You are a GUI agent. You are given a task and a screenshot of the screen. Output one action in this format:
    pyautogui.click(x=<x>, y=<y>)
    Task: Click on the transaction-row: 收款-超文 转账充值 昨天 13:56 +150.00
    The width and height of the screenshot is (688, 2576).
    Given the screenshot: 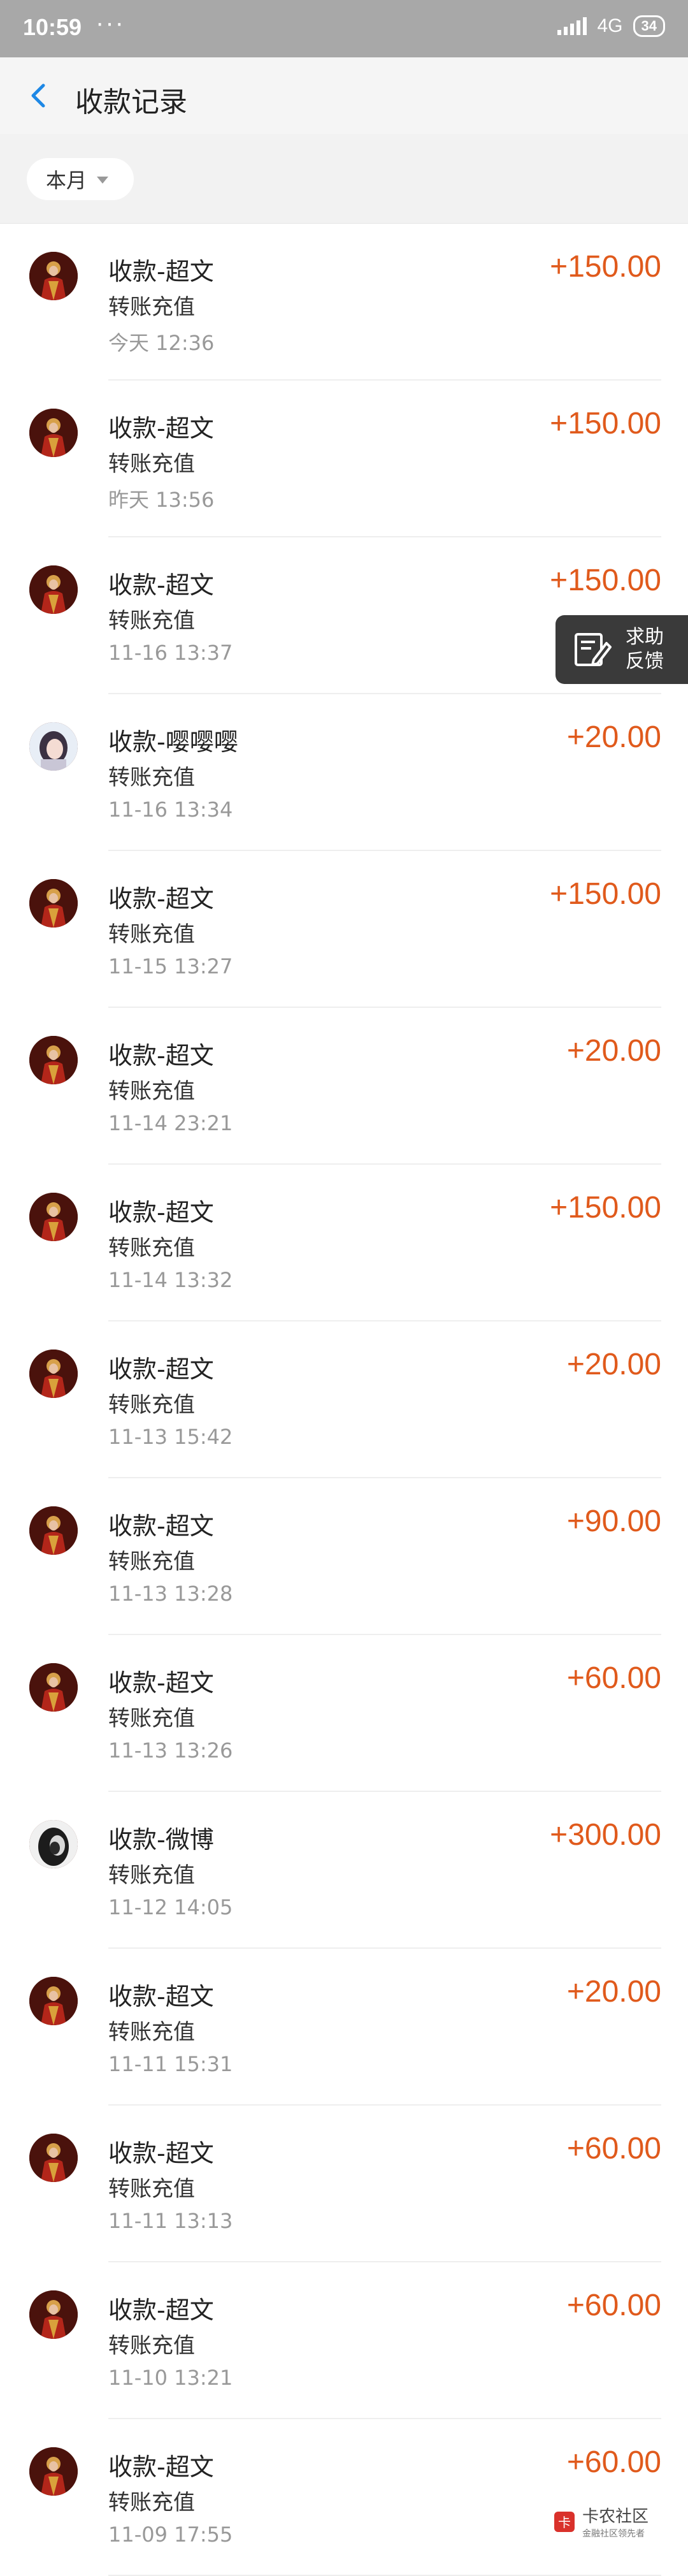 What is the action you would take?
    pyautogui.click(x=344, y=459)
    